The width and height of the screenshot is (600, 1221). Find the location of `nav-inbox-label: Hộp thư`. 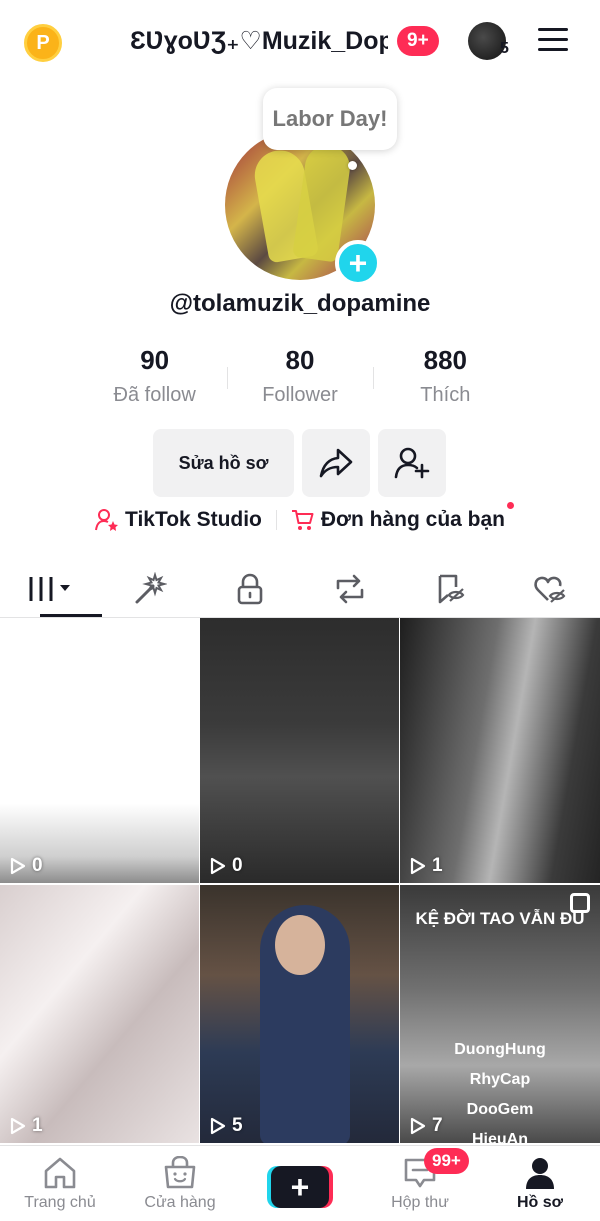

nav-inbox-label: Hộp thư is located at coordinates (420, 1202).